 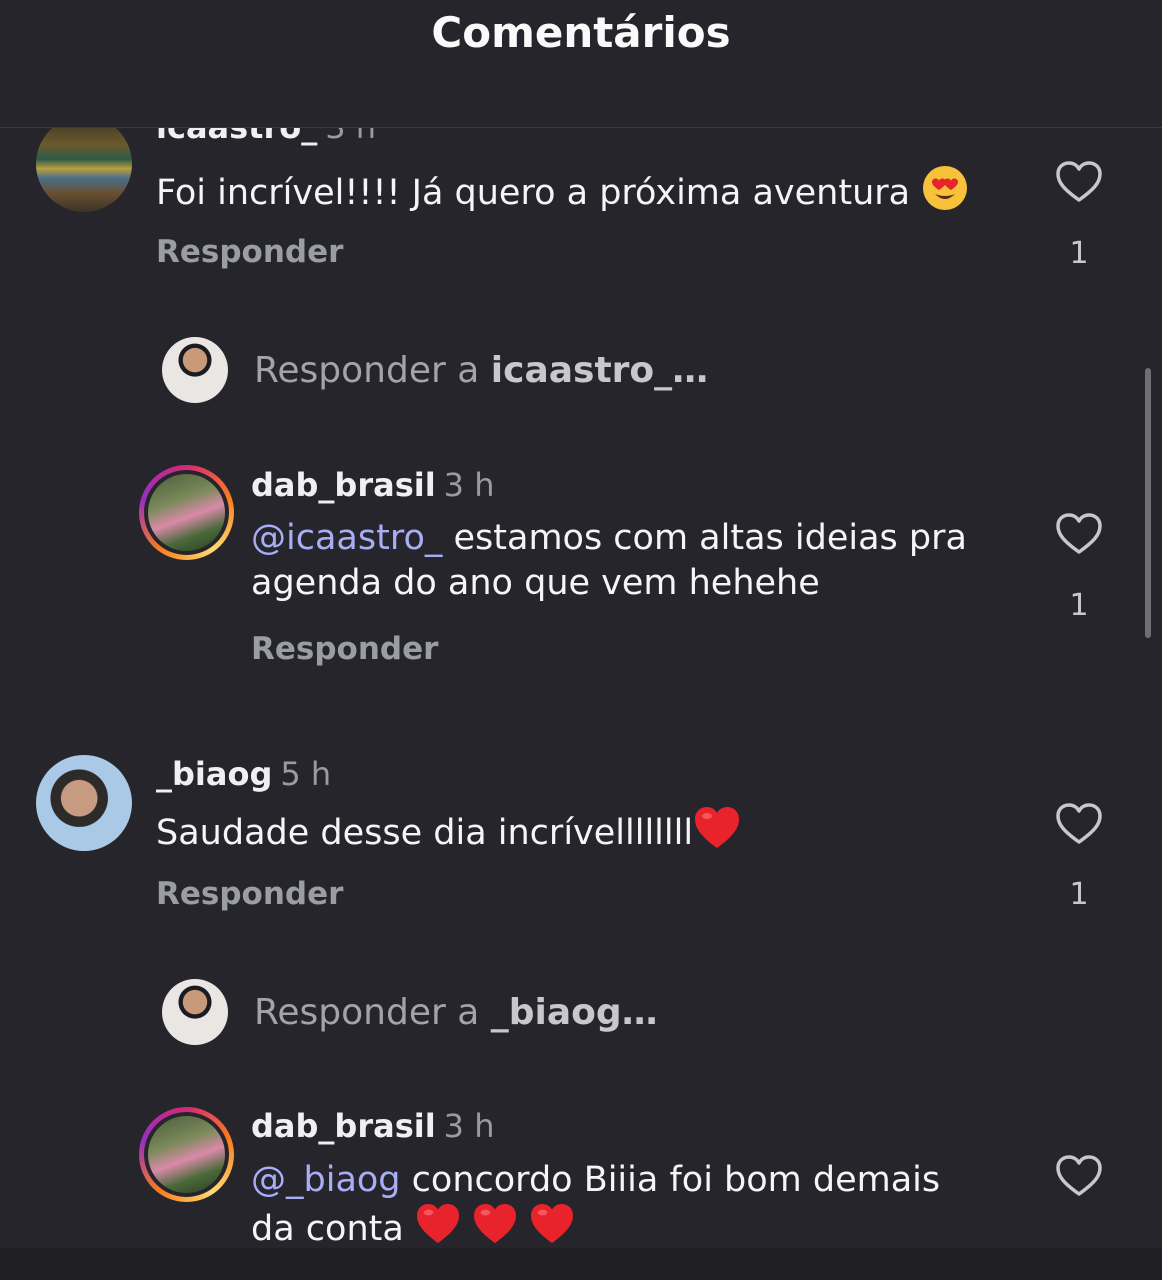 What do you see at coordinates (1148, 503) in the screenshot?
I see `scrollbar` at bounding box center [1148, 503].